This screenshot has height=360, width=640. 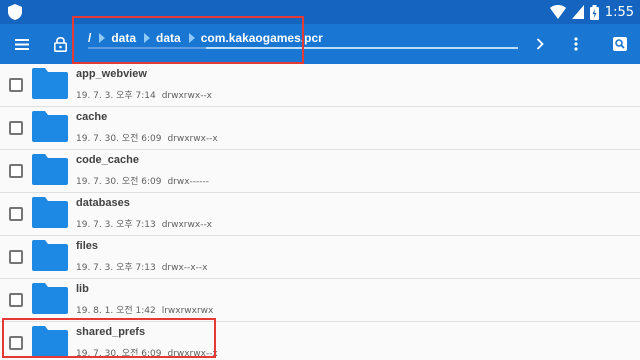 What do you see at coordinates (111, 332) in the screenshot?
I see `file-name: shared_prefs` at bounding box center [111, 332].